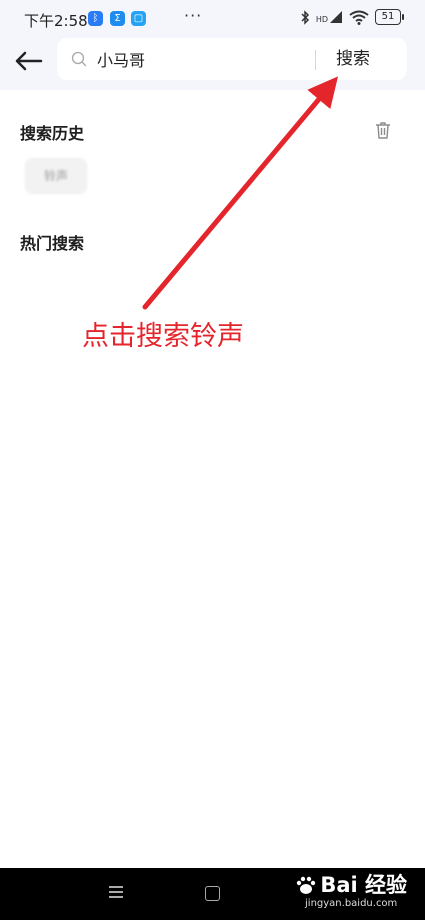 Image resolution: width=425 pixels, height=920 pixels. Describe the element at coordinates (315, 60) in the screenshot. I see `search-divider` at that location.